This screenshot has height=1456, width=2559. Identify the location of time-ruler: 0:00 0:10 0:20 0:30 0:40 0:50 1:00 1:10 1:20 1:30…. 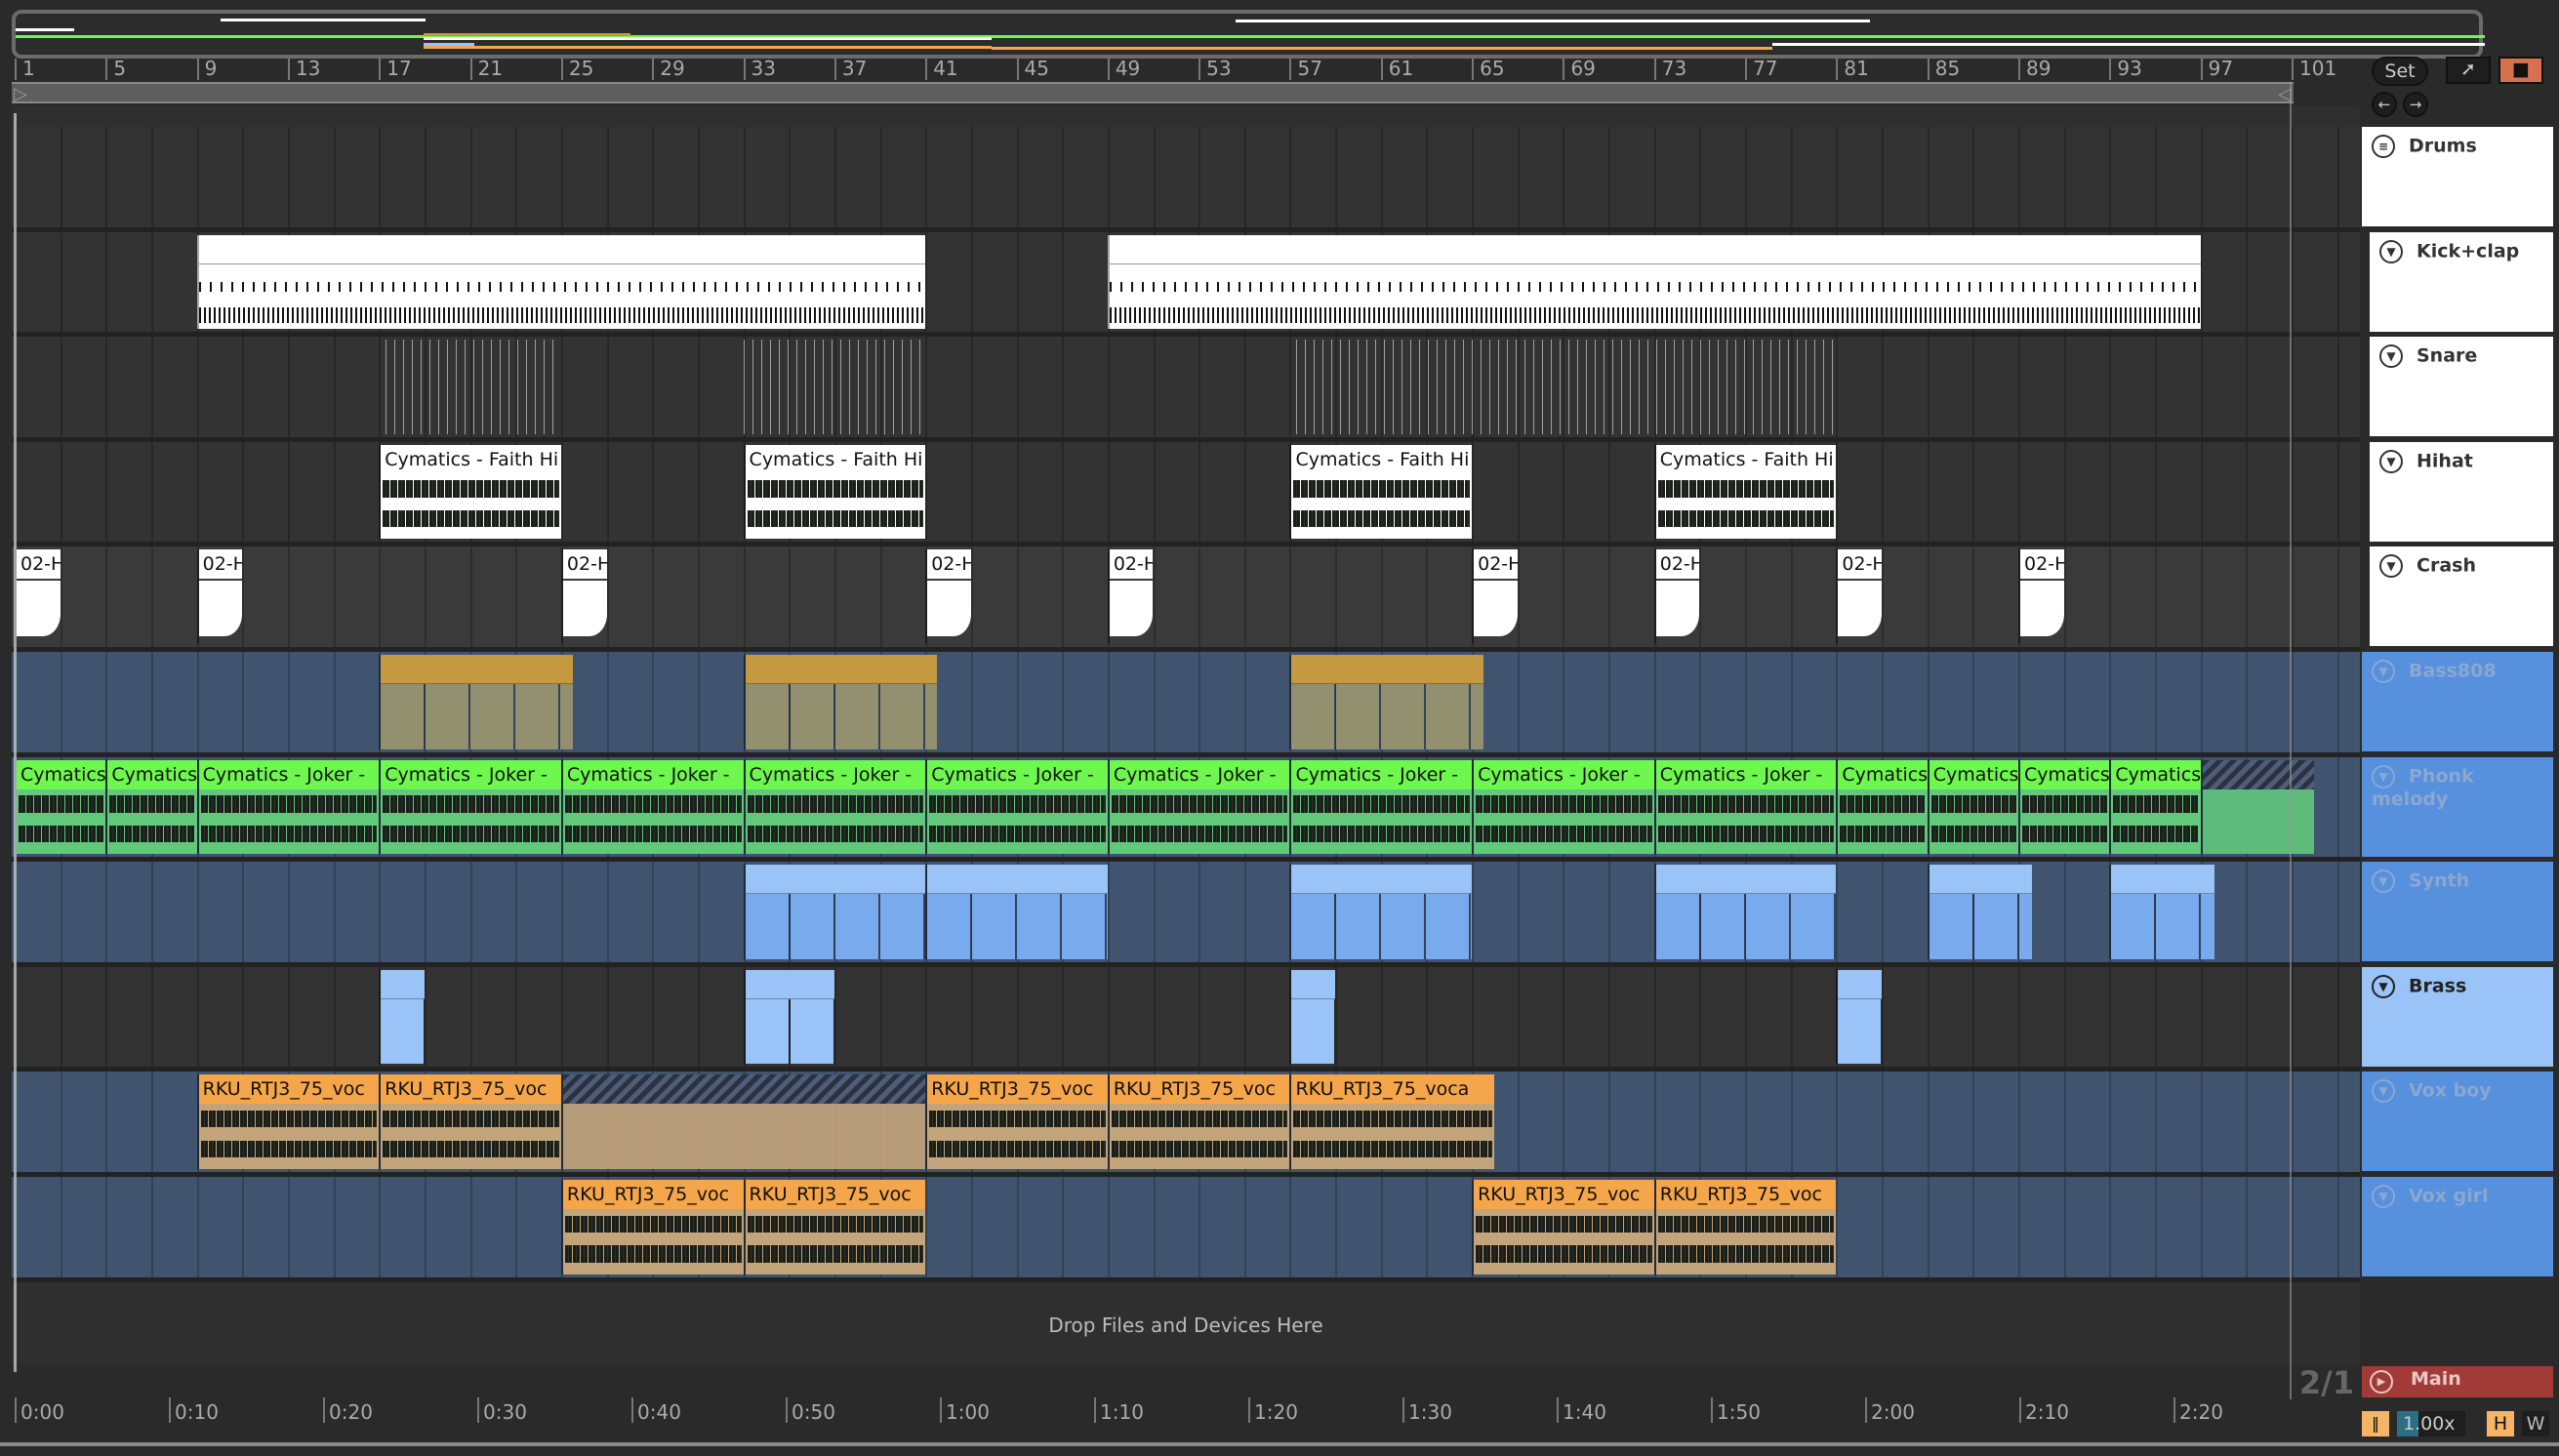
(1186, 1412).